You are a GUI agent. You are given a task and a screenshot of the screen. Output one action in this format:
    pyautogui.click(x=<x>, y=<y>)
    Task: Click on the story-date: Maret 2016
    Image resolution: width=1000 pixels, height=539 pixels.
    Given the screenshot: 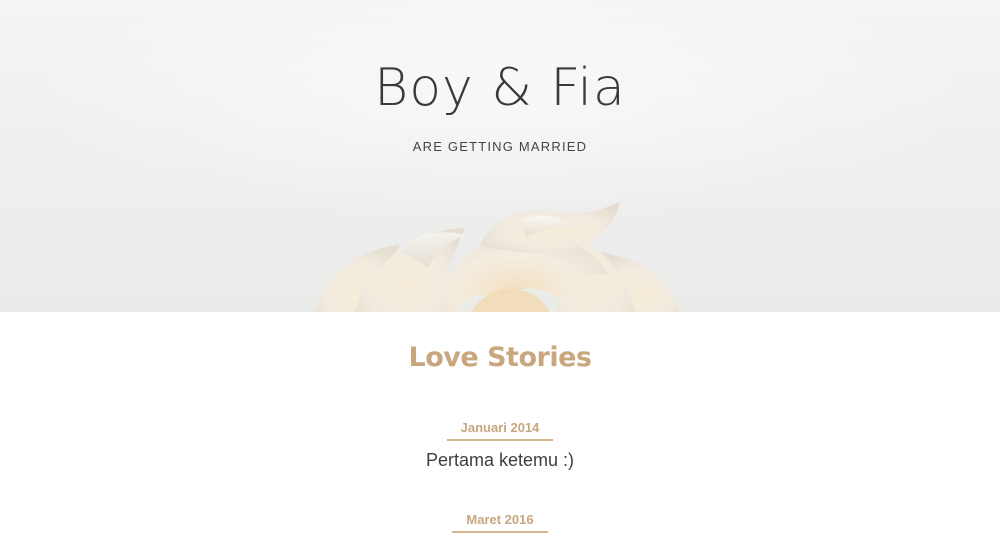 What is the action you would take?
    pyautogui.click(x=500, y=522)
    